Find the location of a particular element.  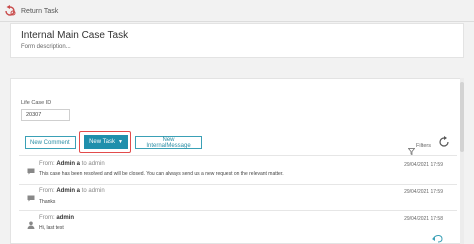

life-case-id-field is located at coordinates (45, 115).